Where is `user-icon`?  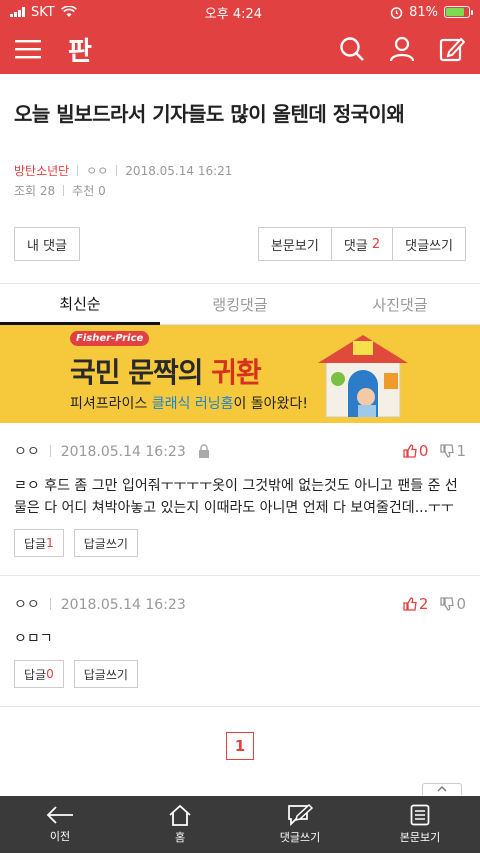 user-icon is located at coordinates (402, 49).